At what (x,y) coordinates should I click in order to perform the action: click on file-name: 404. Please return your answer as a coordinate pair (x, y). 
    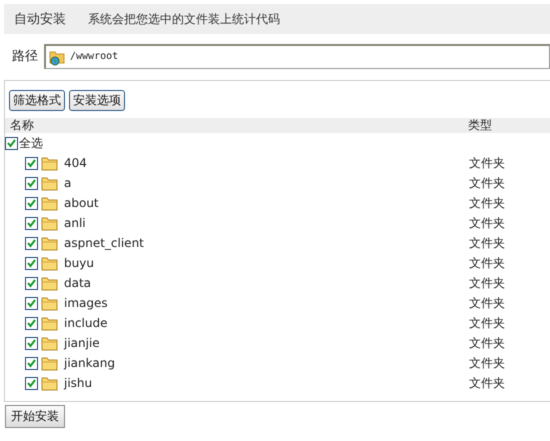
    Looking at the image, I should click on (75, 163).